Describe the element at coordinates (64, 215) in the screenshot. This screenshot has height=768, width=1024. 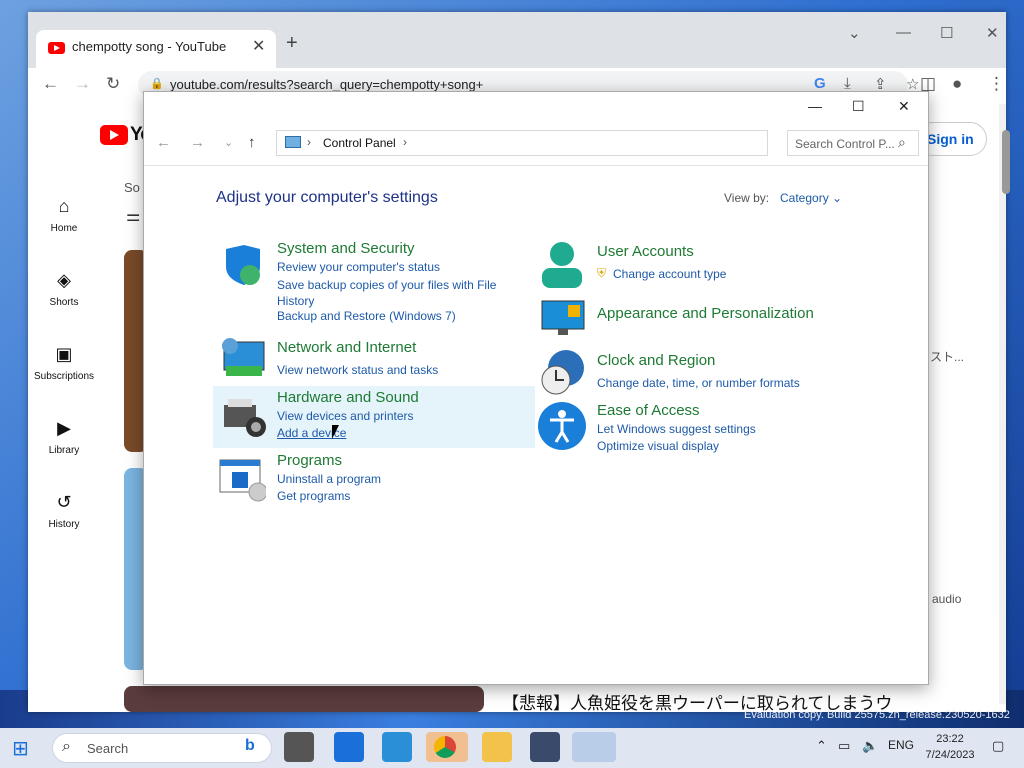
I see `sidebar-item-home: ⌂ Home` at that location.